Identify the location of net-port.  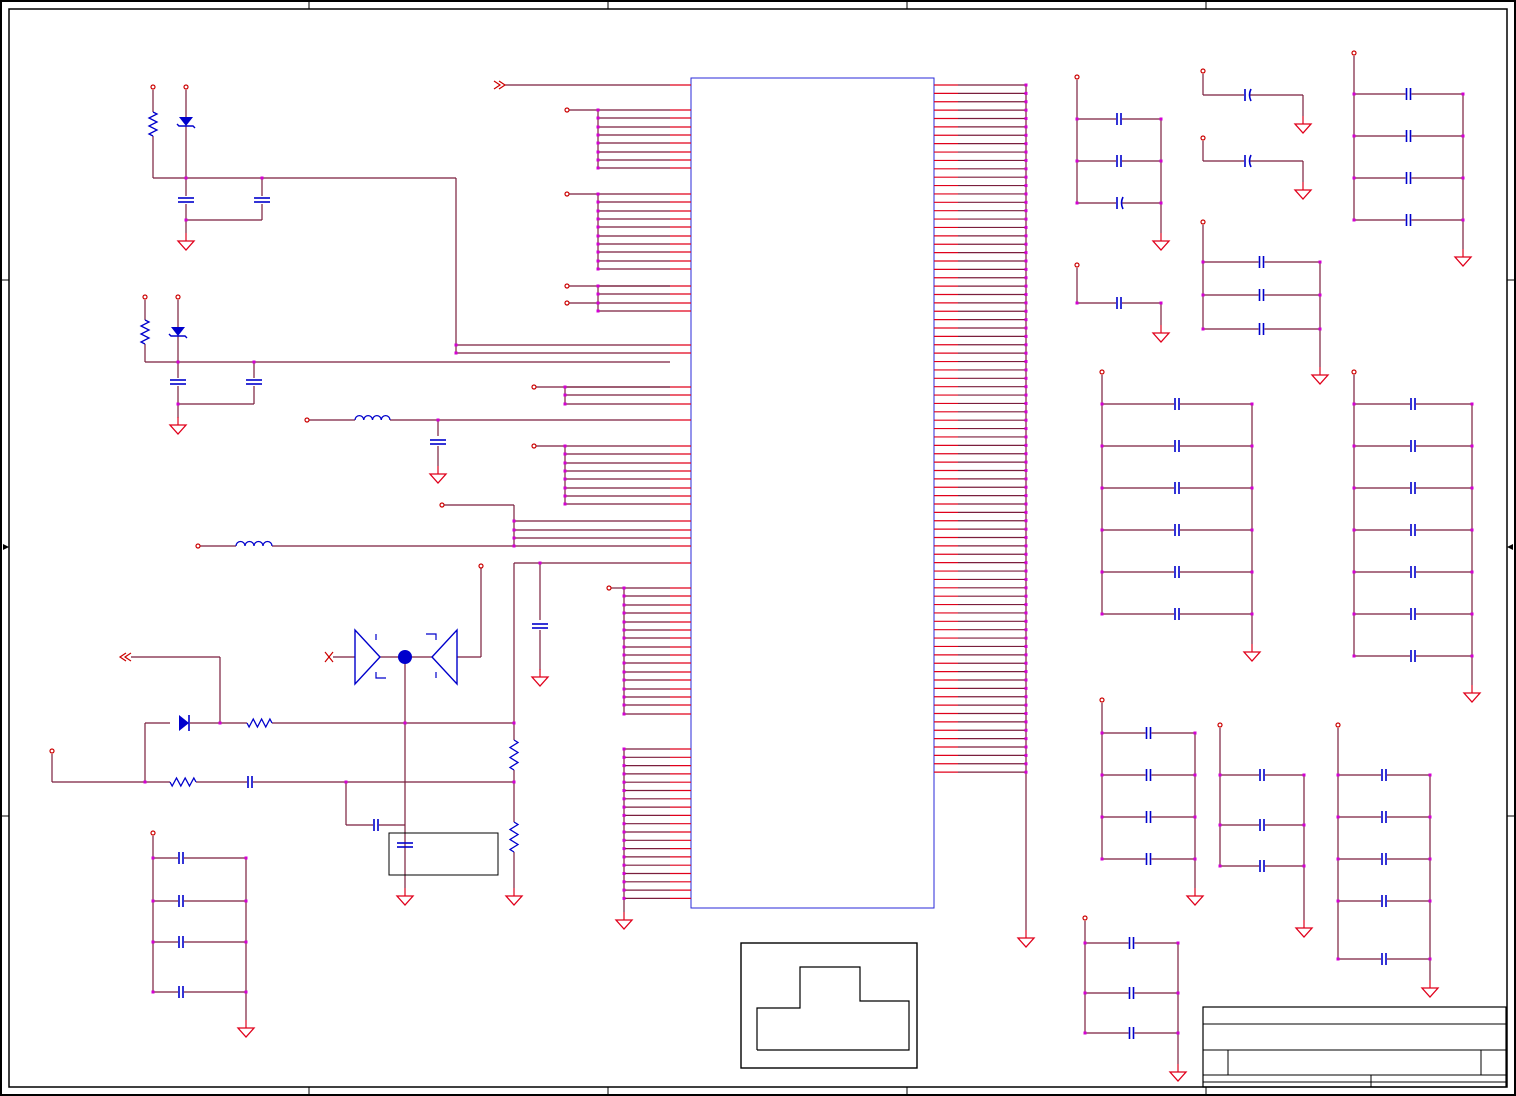
(500, 85).